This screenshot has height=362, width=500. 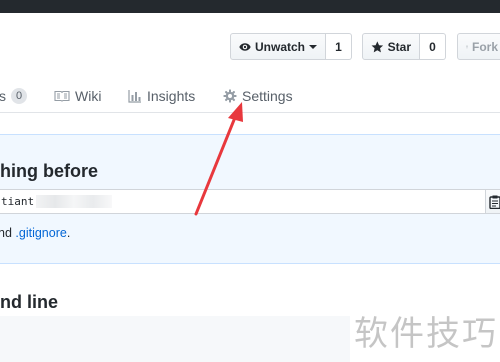 I want to click on tab-settings-label: Settings, so click(x=267, y=96).